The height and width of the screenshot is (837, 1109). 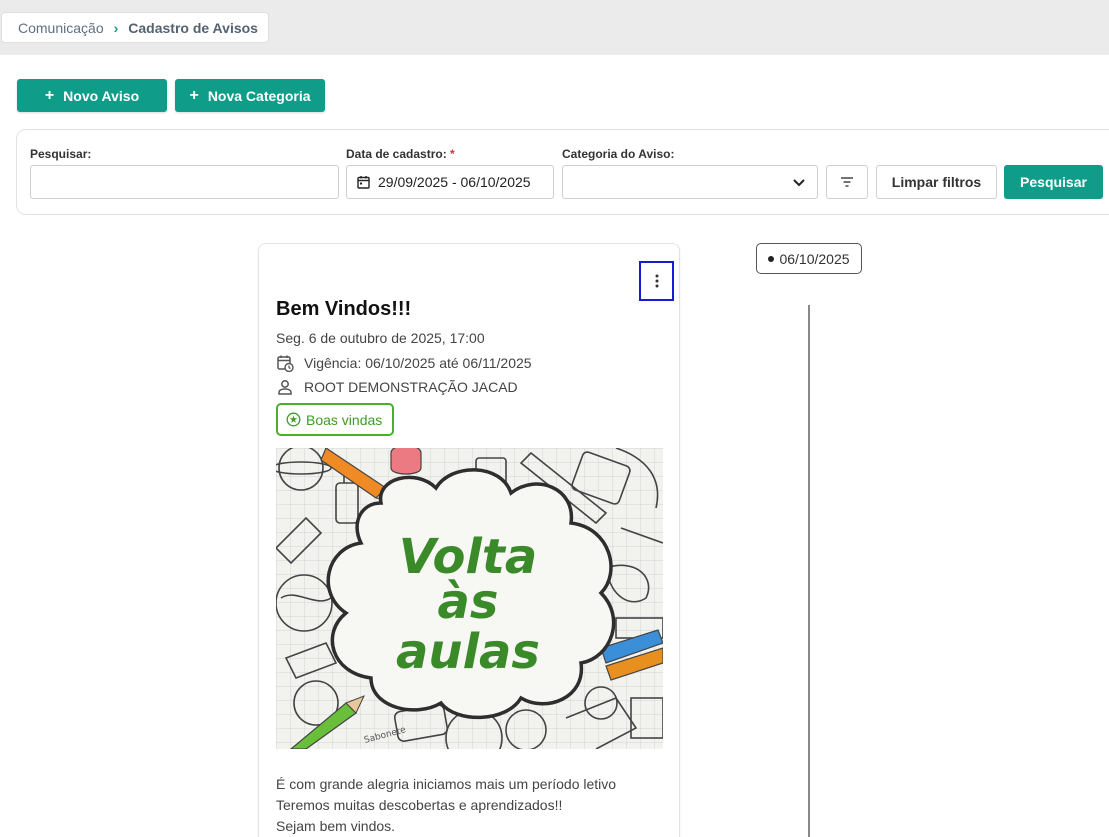 What do you see at coordinates (344, 309) in the screenshot?
I see `notice-title: Bem Vindos!!!` at bounding box center [344, 309].